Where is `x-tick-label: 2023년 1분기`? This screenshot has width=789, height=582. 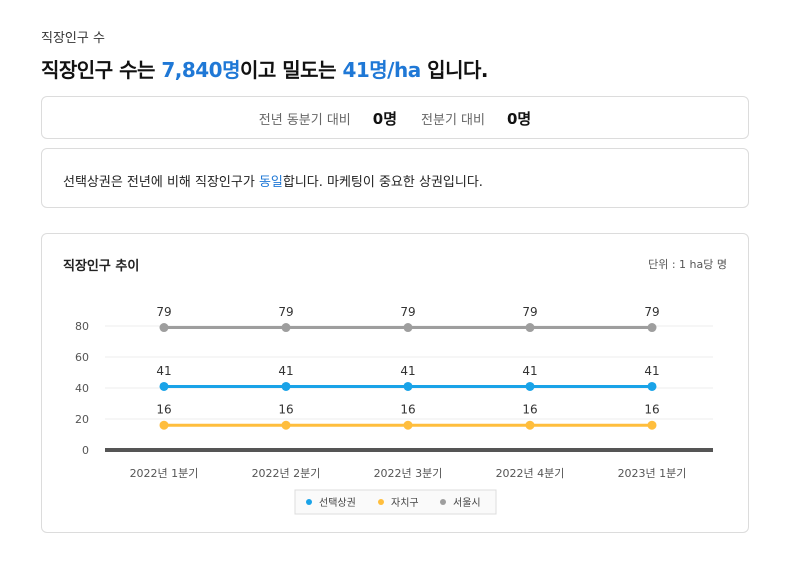
x-tick-label: 2023년 1분기 is located at coordinates (652, 473).